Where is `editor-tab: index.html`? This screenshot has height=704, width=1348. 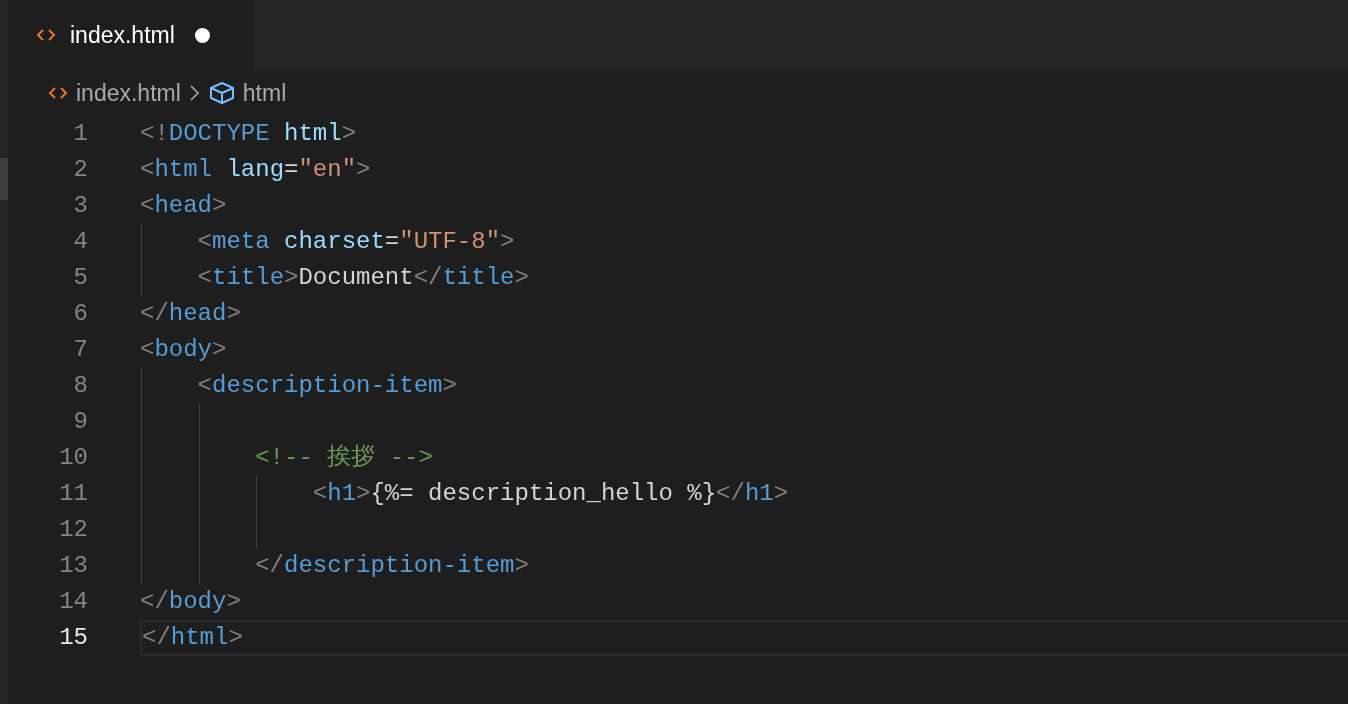 editor-tab: index.html is located at coordinates (131, 35).